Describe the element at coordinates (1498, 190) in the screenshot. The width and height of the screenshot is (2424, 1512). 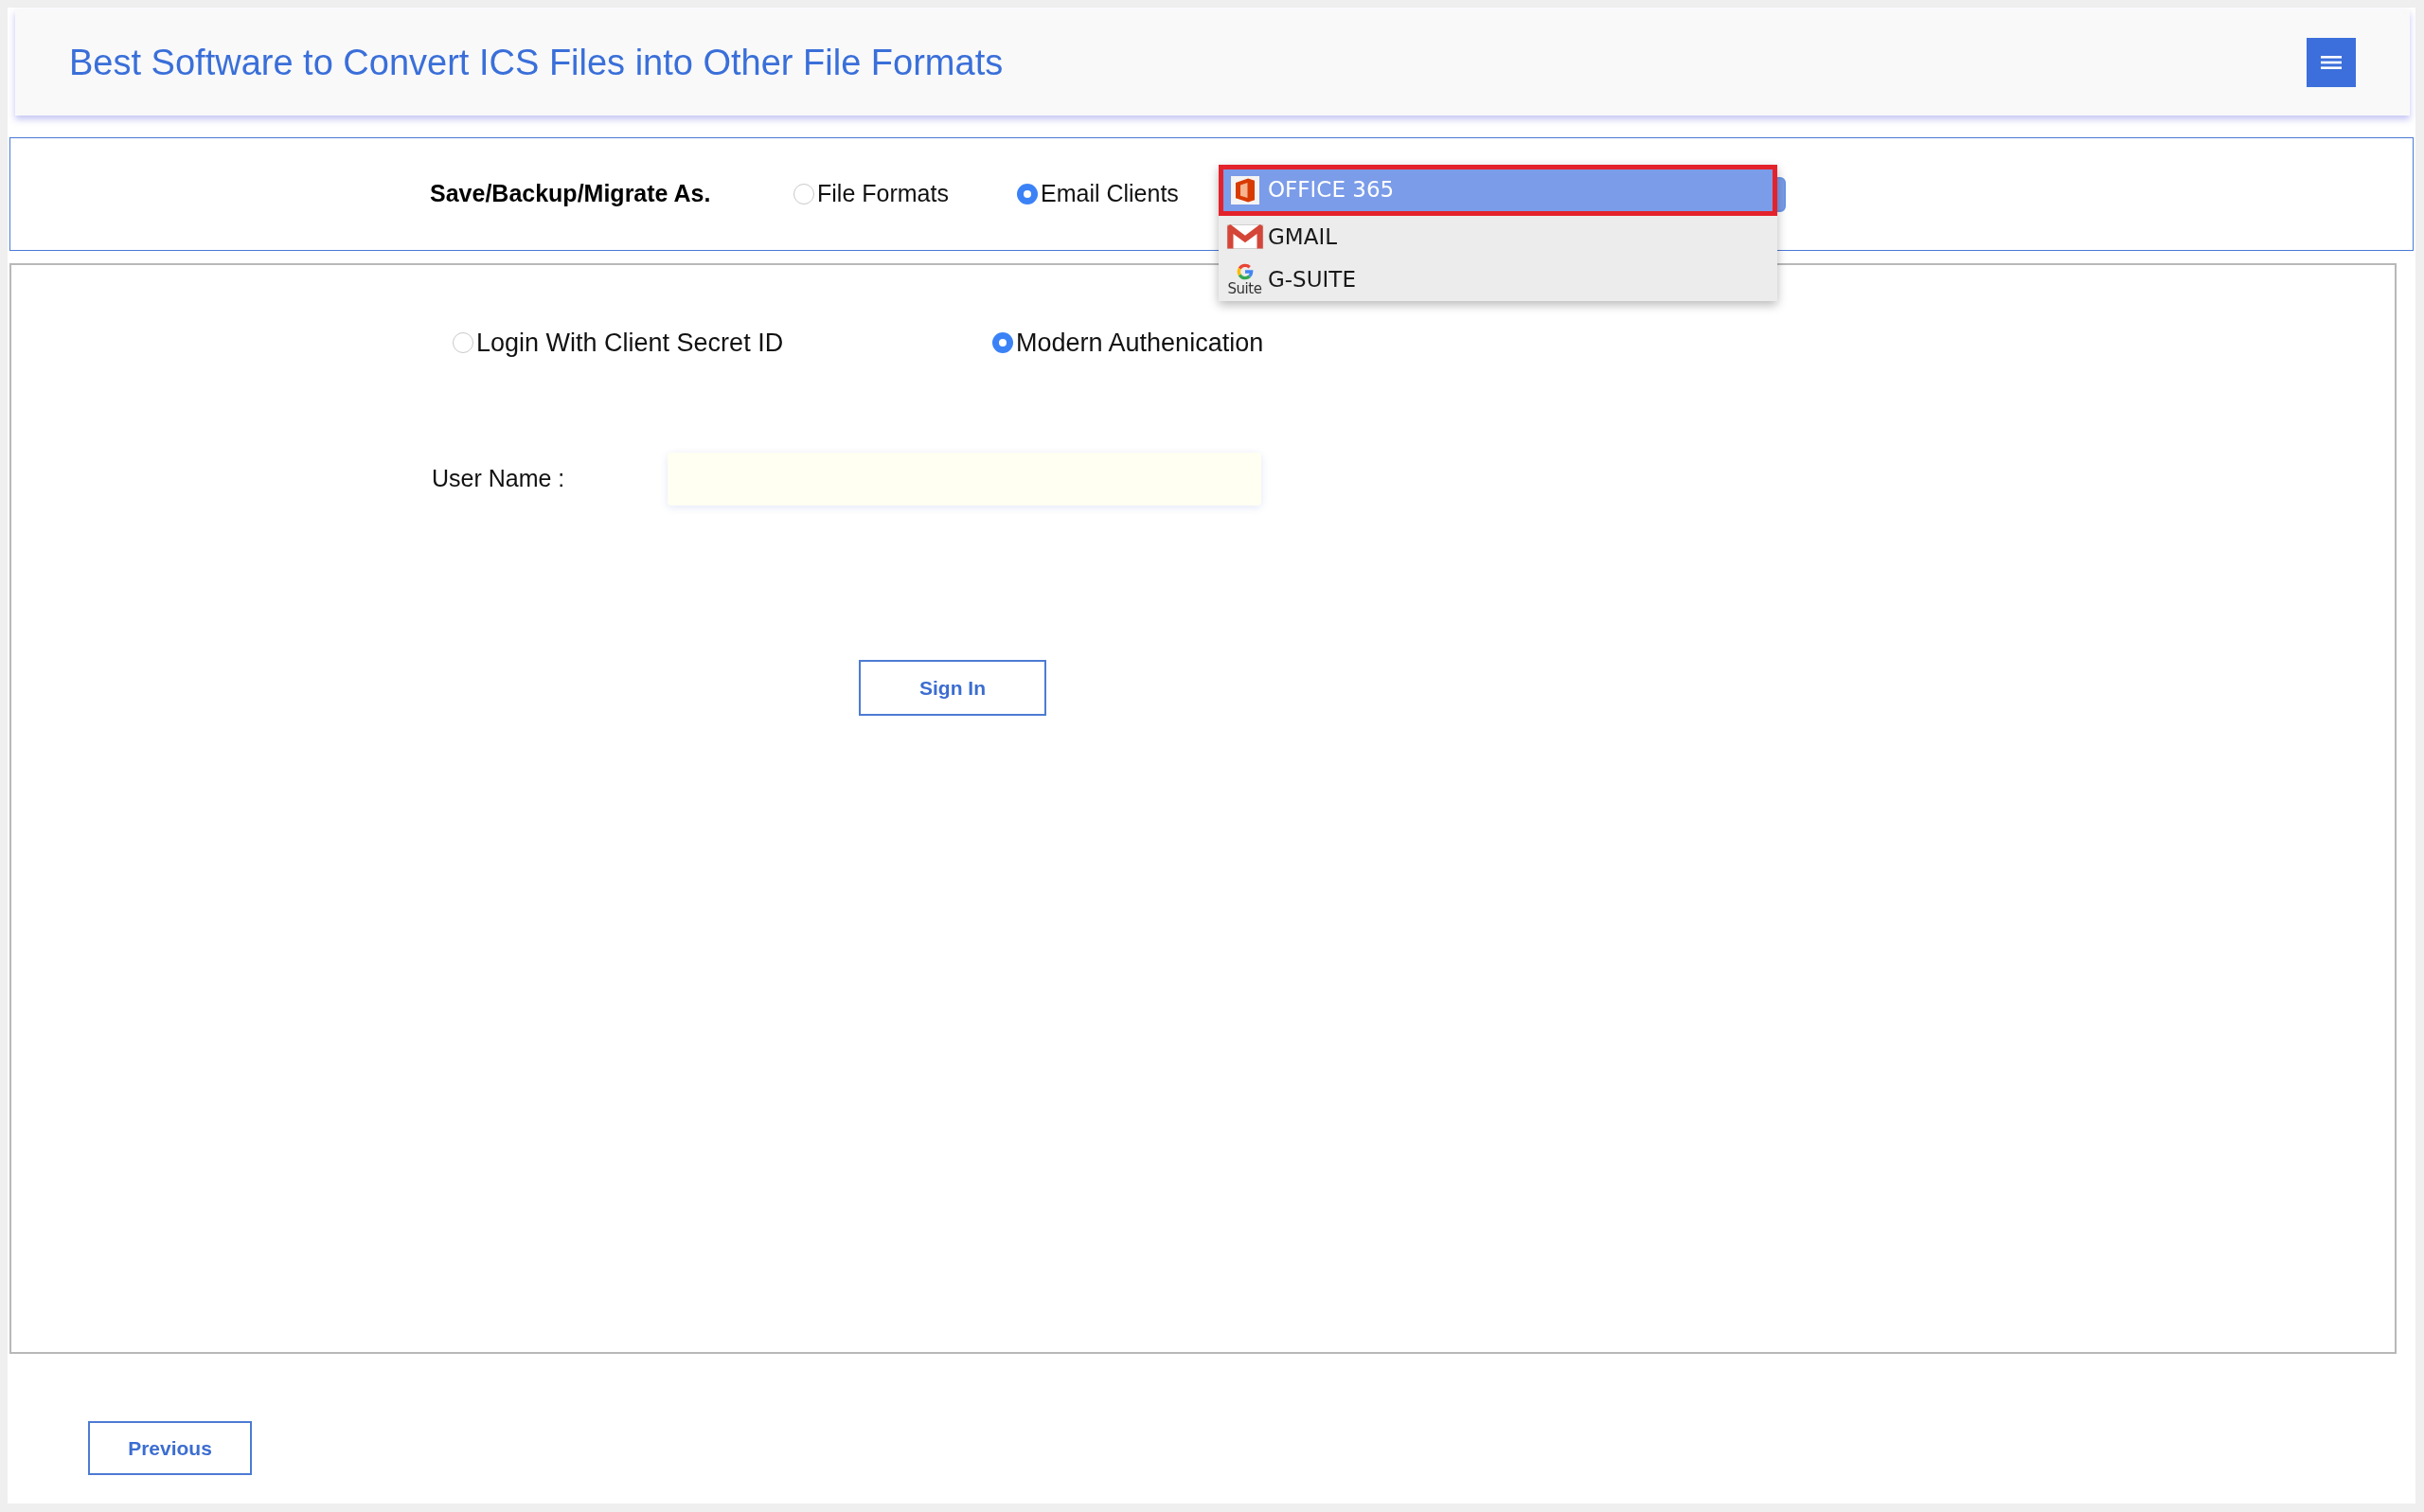
I see `dropdown-option: OFFICE 365` at that location.